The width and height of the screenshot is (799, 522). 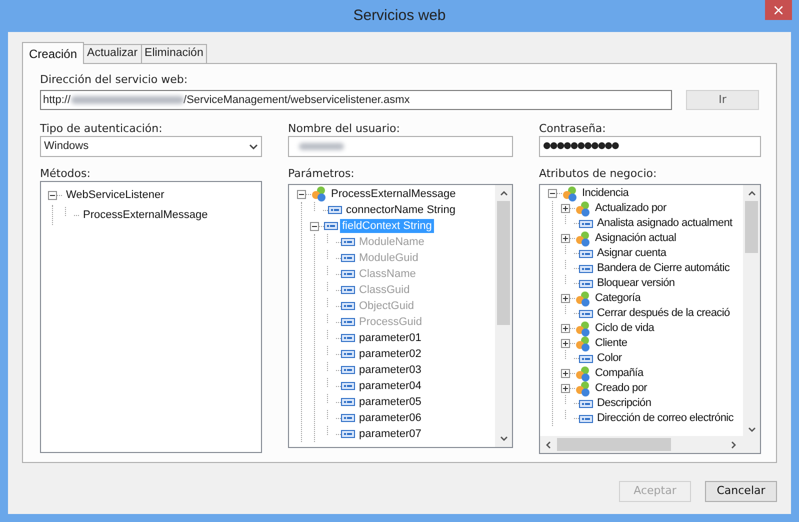 What do you see at coordinates (624, 328) in the screenshot?
I see `tree-item: Ciclo de vida` at bounding box center [624, 328].